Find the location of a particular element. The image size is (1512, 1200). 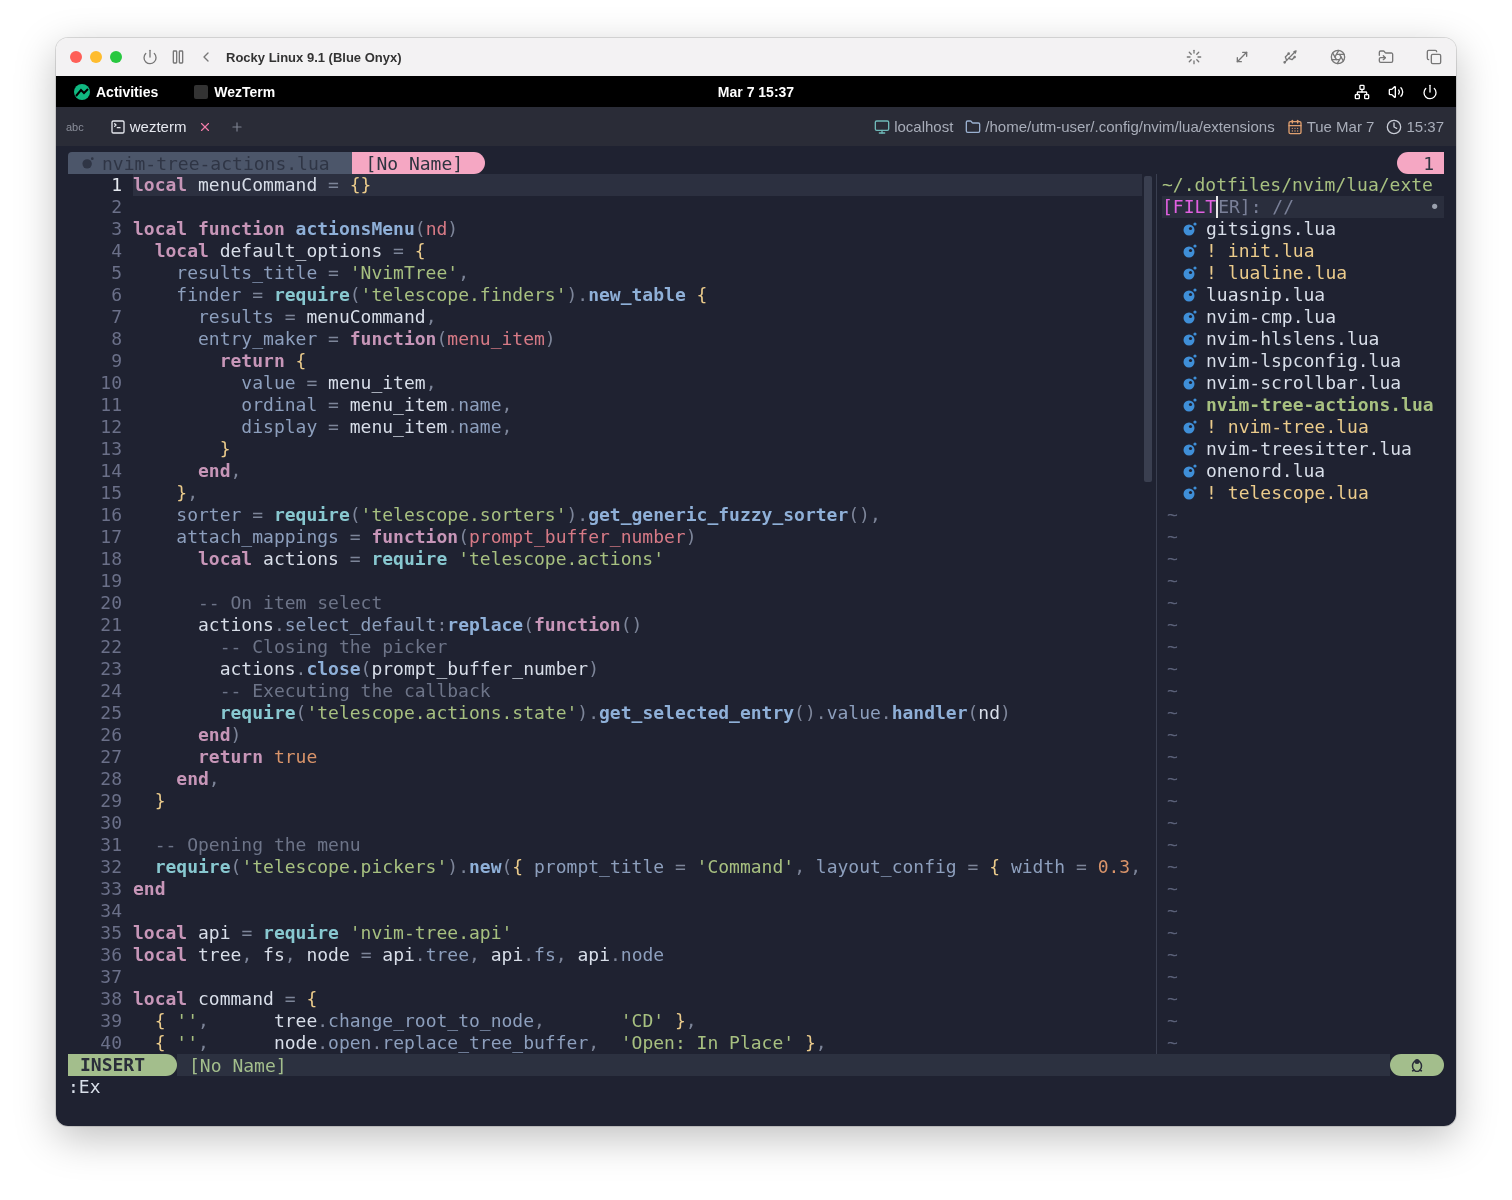

code-line: end is located at coordinates (150, 889).